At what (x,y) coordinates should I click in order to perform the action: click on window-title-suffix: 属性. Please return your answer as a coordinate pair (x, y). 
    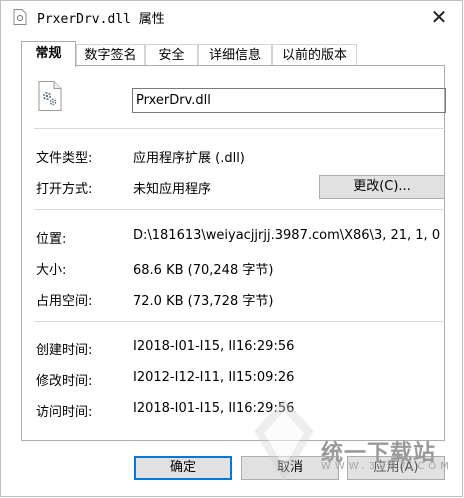
    Looking at the image, I should click on (151, 19).